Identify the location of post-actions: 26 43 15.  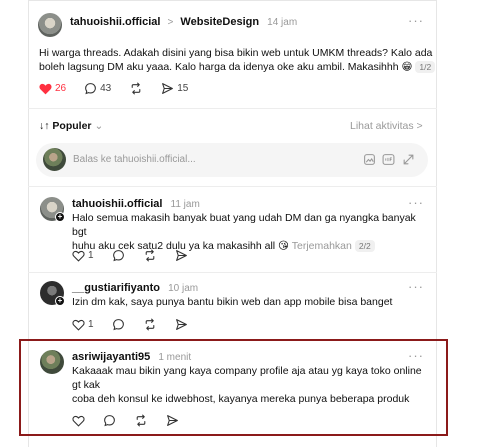
(122, 88).